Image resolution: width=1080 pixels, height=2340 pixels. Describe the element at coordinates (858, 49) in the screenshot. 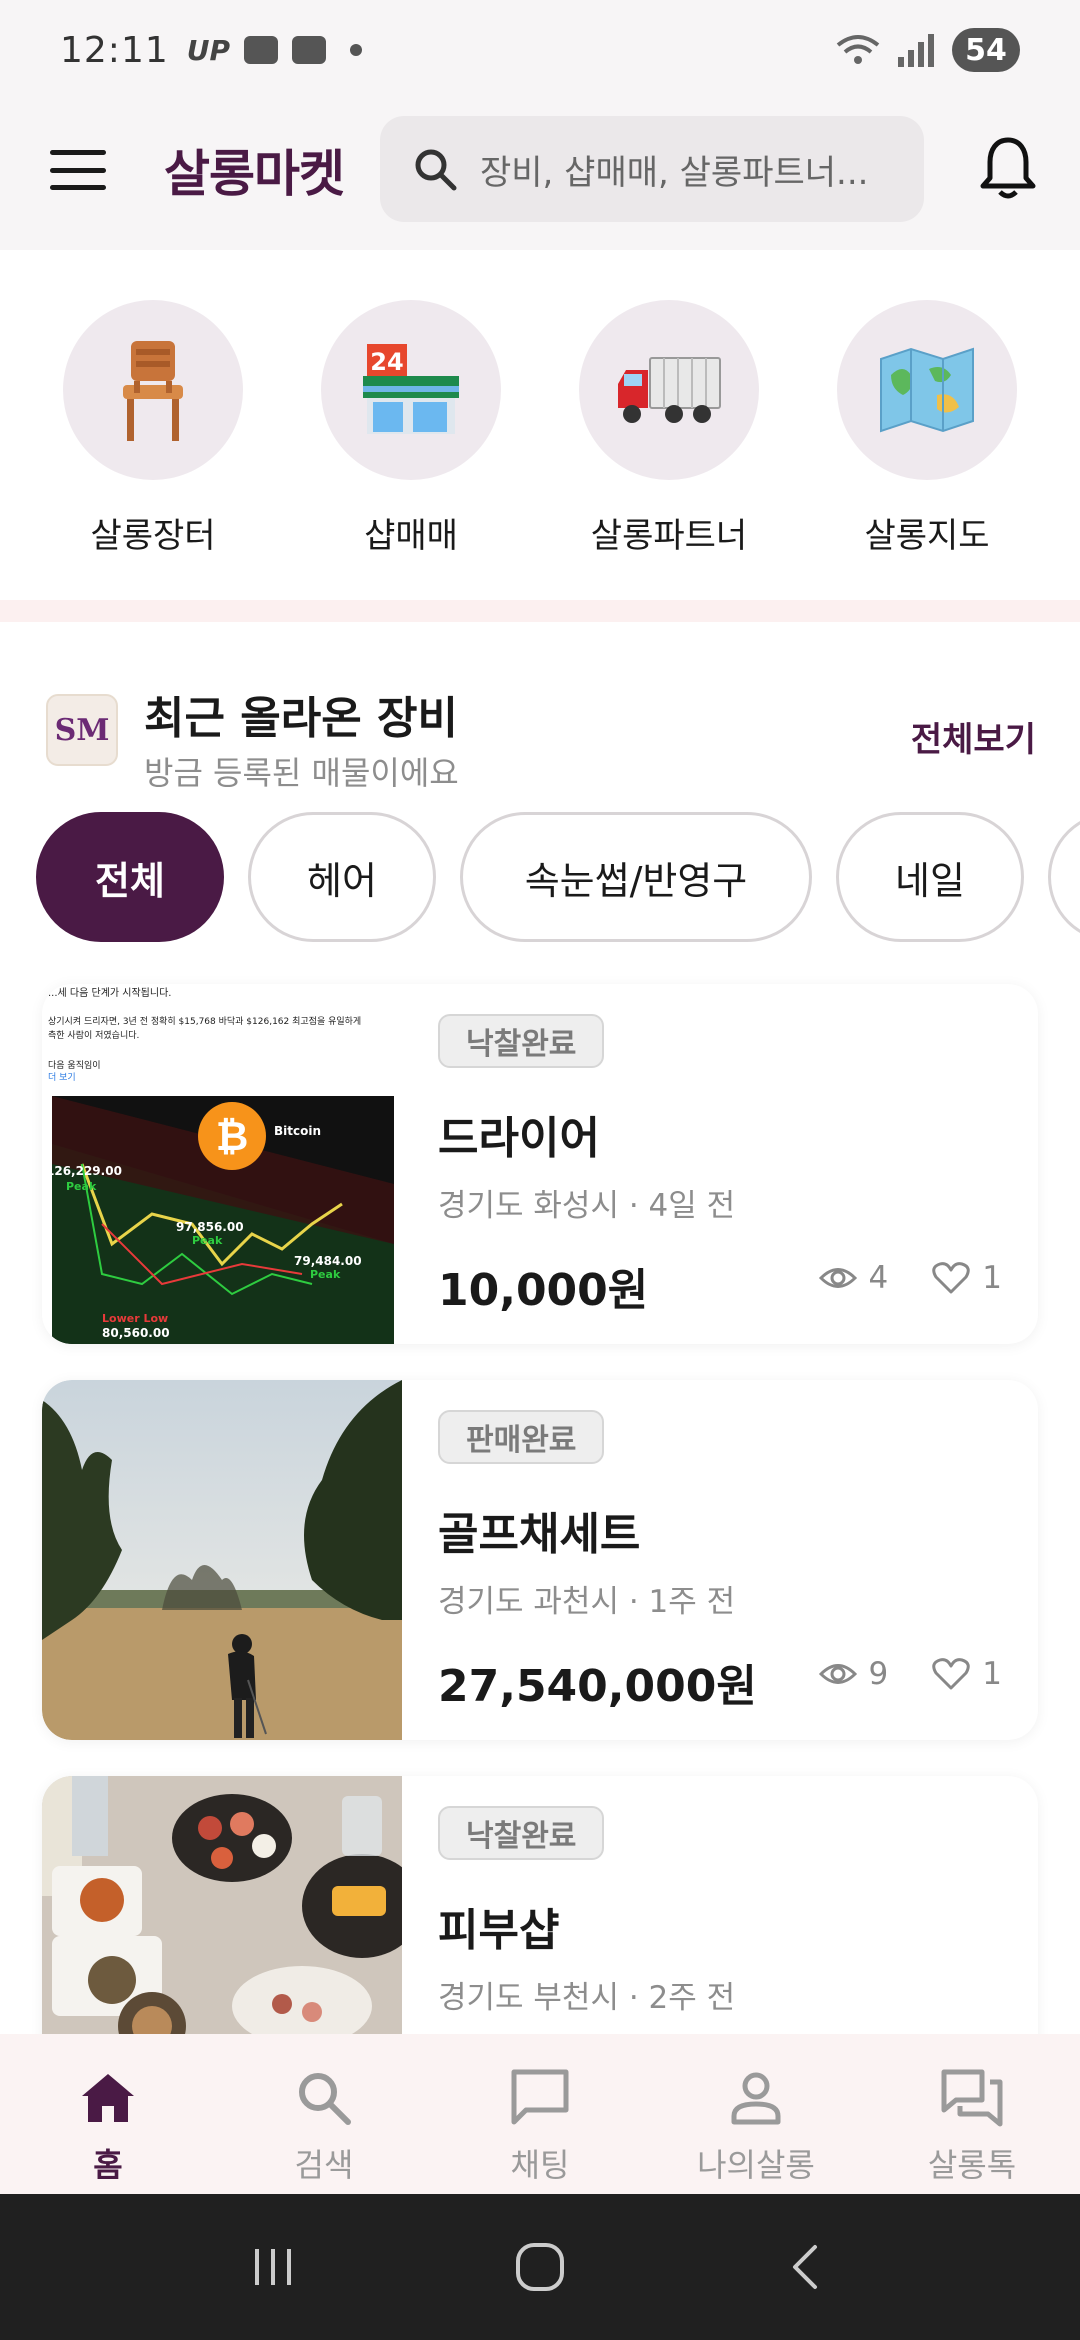

I see `wifi-icon` at that location.